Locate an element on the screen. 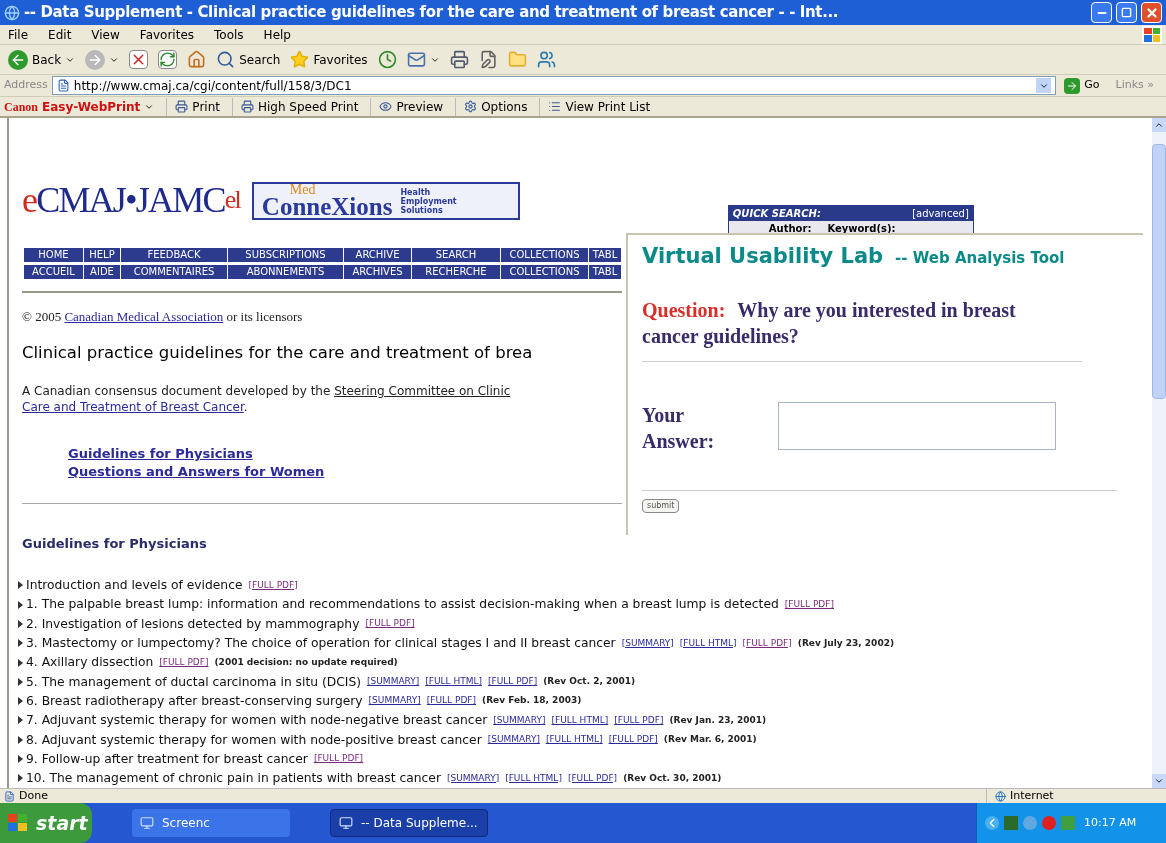 Image resolution: width=1166 pixels, height=843 pixels. link: Care and Treatment of Breast Cancer is located at coordinates (133, 407).